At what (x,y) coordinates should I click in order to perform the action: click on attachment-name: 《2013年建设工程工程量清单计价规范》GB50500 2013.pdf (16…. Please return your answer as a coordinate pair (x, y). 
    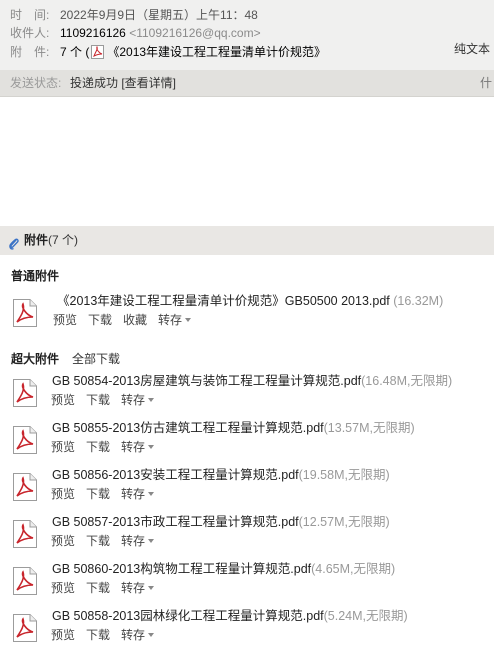
    Looking at the image, I should click on (250, 301).